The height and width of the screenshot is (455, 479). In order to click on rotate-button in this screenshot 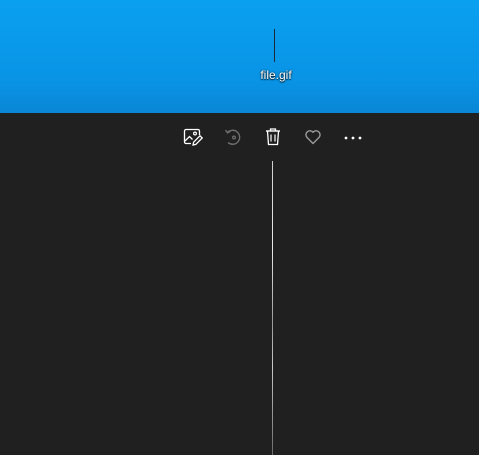, I will do `click(233, 137)`.